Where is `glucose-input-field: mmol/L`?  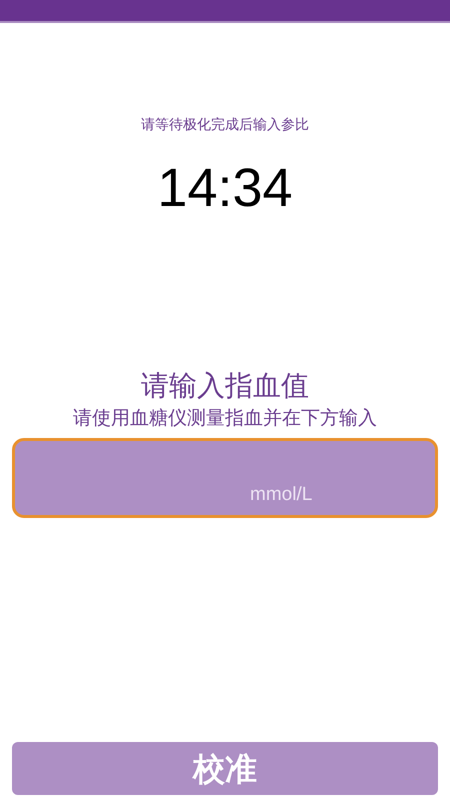
glucose-input-field: mmol/L is located at coordinates (225, 478).